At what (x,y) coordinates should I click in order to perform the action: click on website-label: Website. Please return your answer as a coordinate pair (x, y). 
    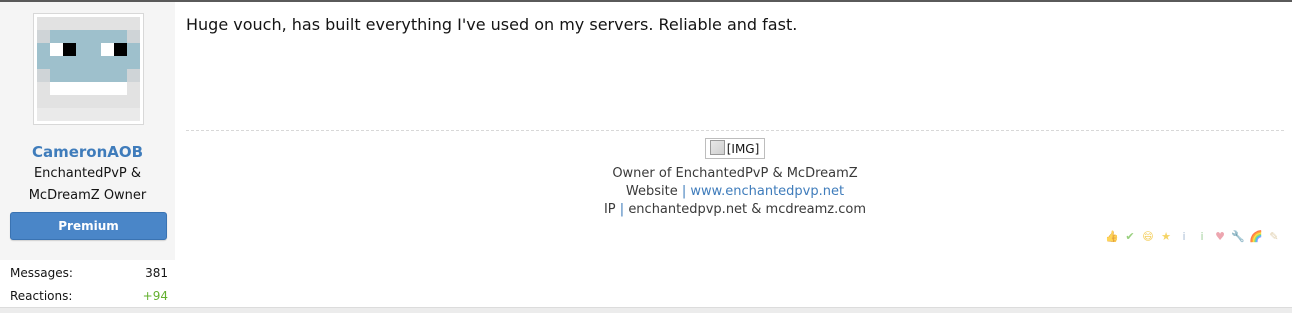
    Looking at the image, I should click on (651, 191).